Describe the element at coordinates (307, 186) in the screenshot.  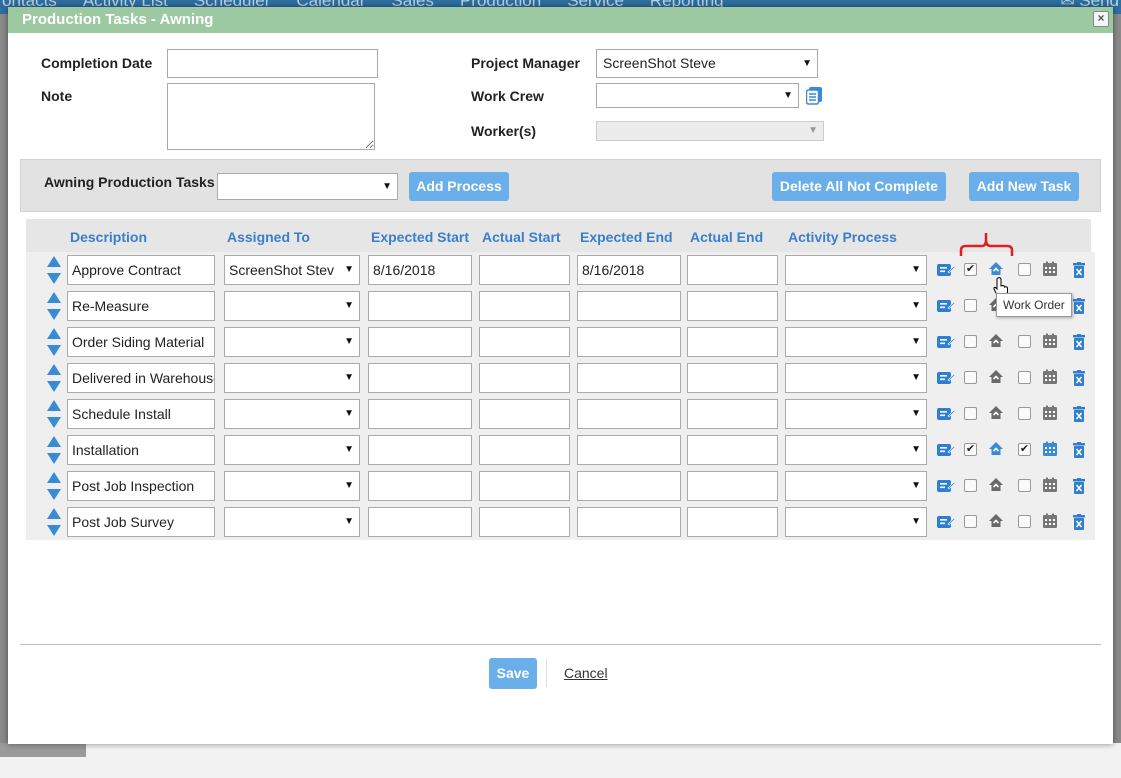
I see `production-process-select: ▼` at that location.